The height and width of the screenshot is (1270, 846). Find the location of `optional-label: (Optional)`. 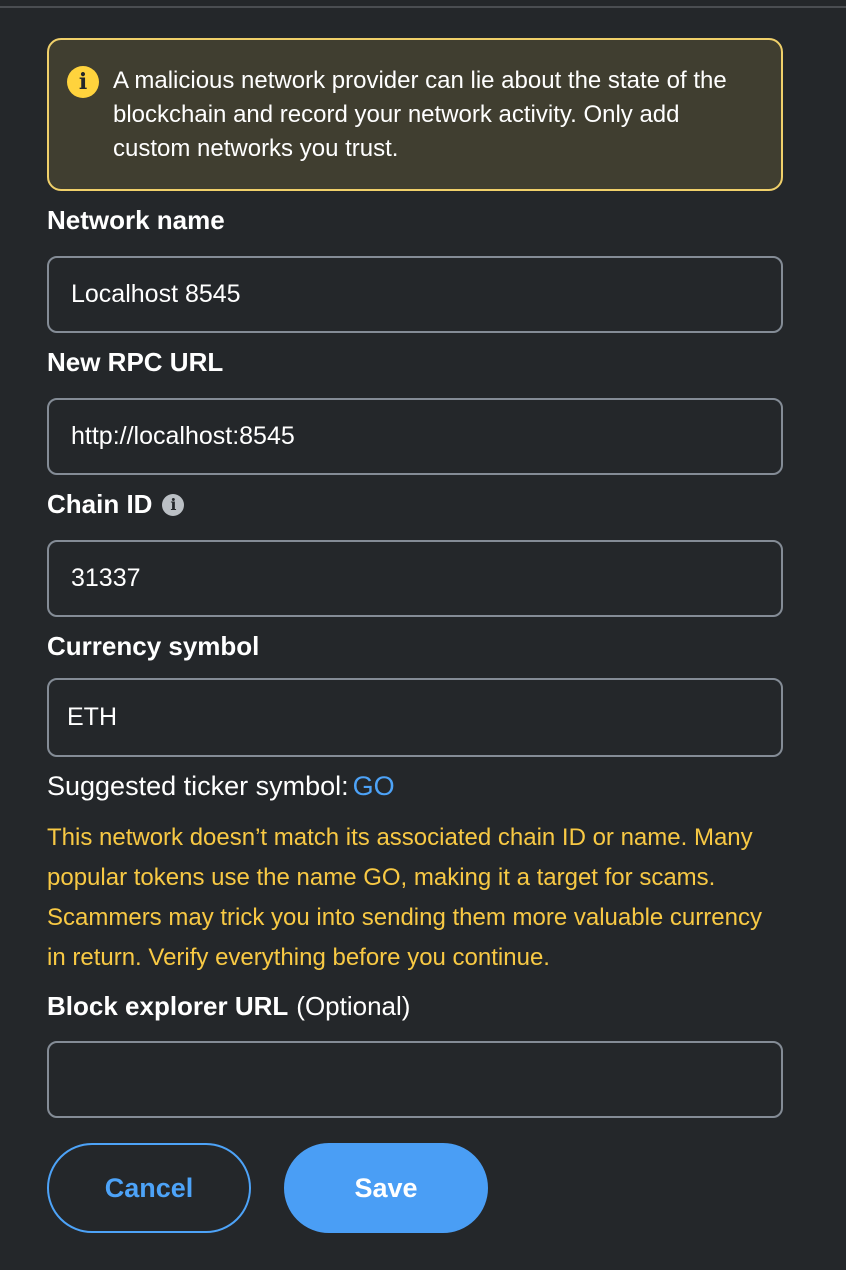

optional-label: (Optional) is located at coordinates (353, 1006).